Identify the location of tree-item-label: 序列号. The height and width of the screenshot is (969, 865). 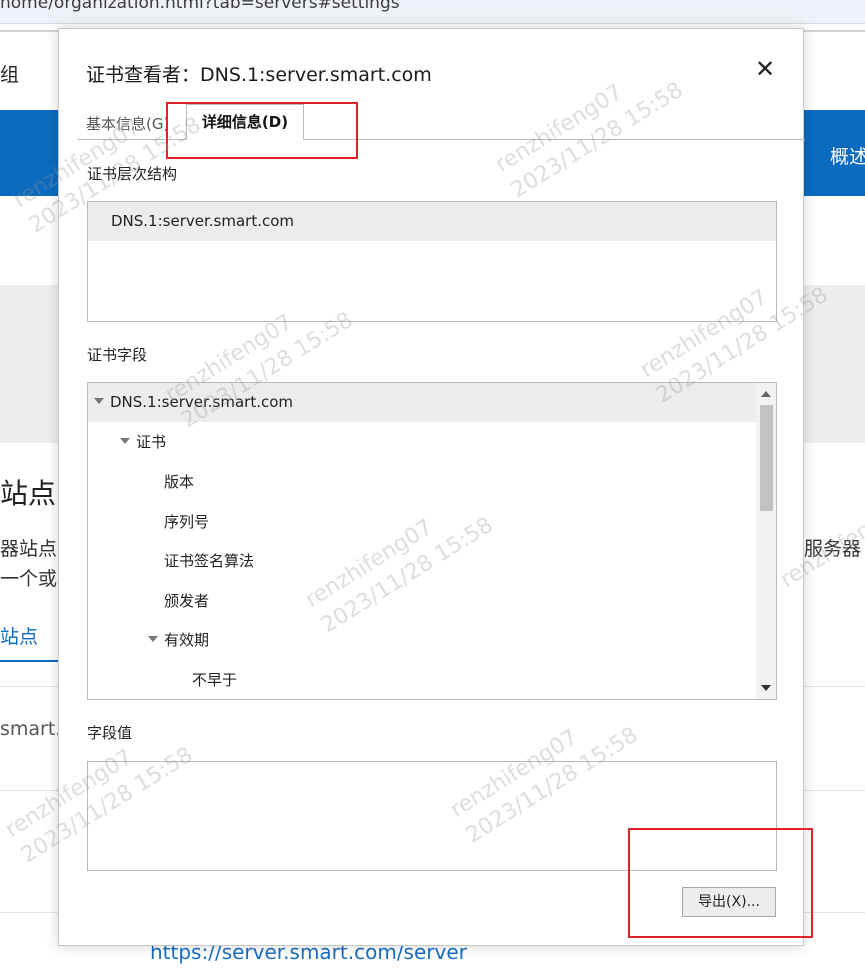
(187, 522).